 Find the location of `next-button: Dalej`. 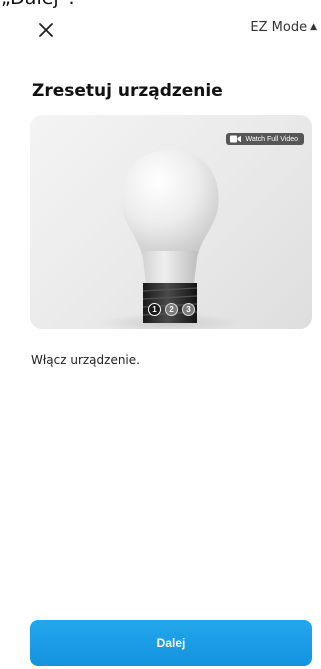

next-button: Dalej is located at coordinates (171, 643).